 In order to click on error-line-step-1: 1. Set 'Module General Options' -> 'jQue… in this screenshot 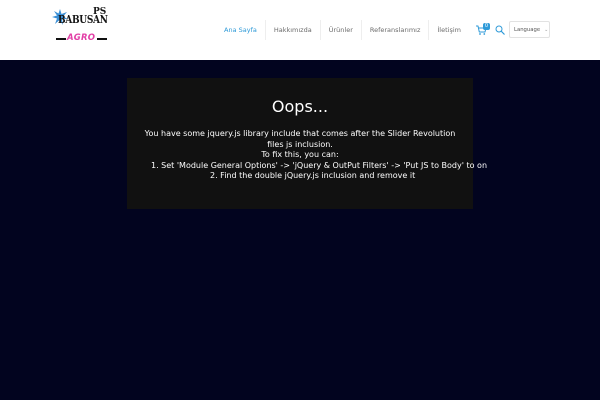, I will do `click(319, 165)`.